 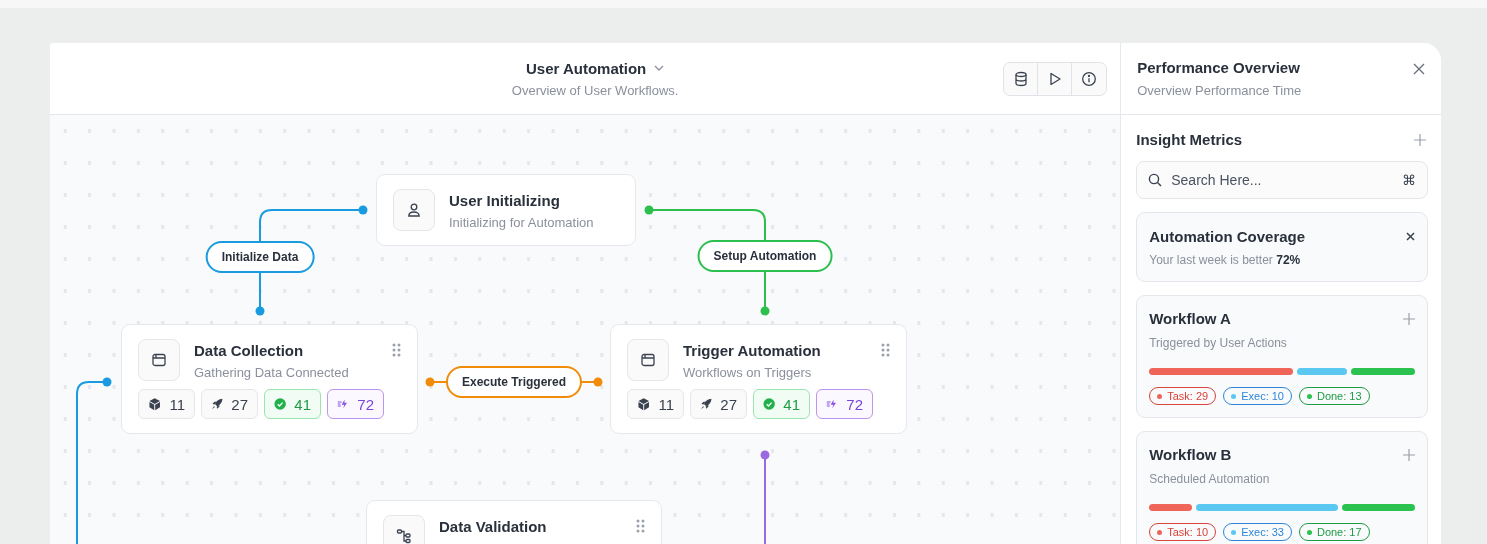 What do you see at coordinates (1190, 318) in the screenshot?
I see `card-title: Workflow A` at bounding box center [1190, 318].